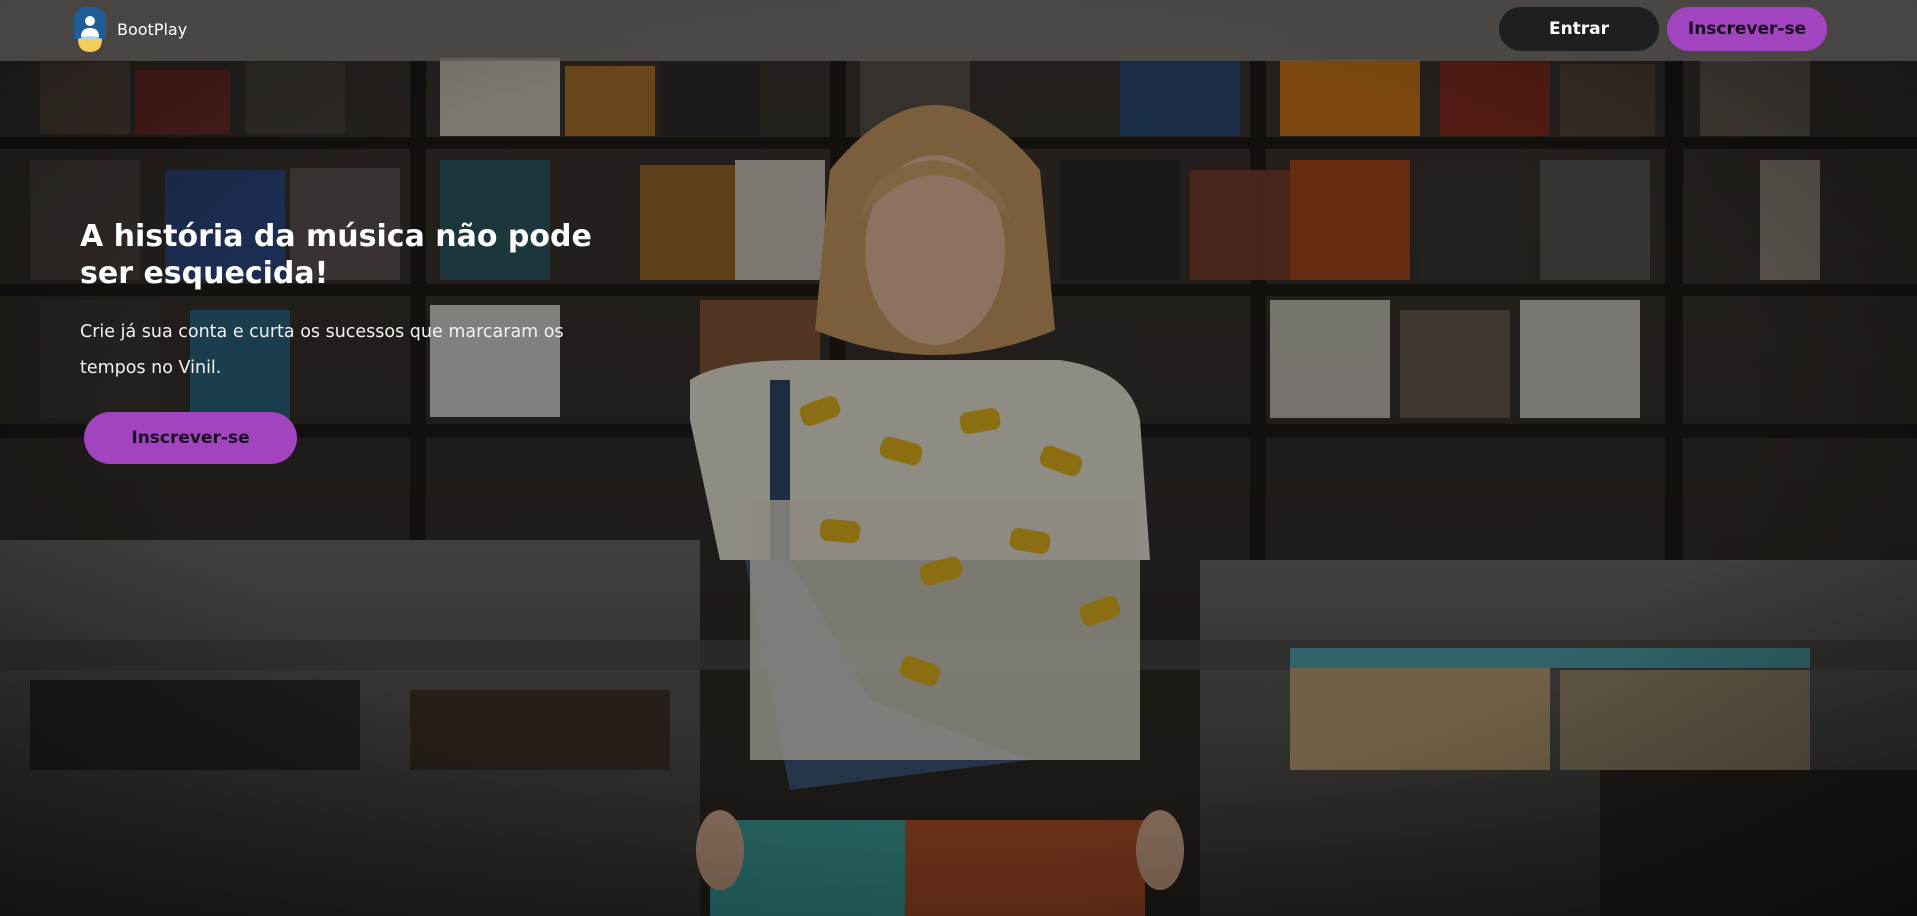 The width and height of the screenshot is (1917, 916). What do you see at coordinates (1663, 29) in the screenshot?
I see `nav-actions: Entrar Inscrever-se` at bounding box center [1663, 29].